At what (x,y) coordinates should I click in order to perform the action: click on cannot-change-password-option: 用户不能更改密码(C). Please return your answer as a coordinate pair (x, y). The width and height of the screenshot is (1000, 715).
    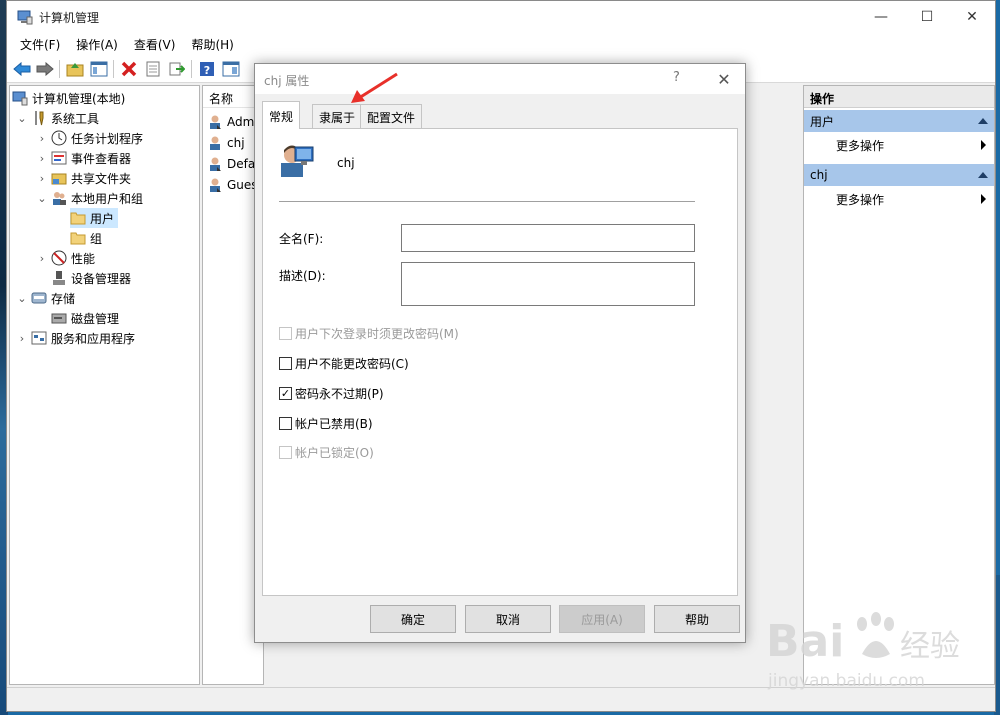
    Looking at the image, I should click on (344, 363).